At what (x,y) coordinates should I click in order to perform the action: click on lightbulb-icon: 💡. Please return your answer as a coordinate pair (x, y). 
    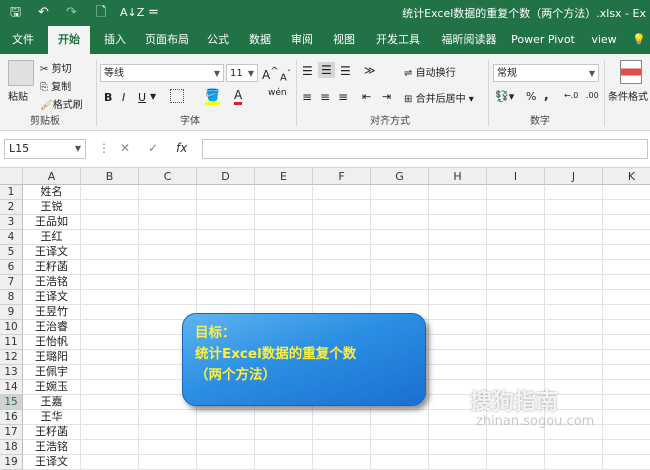
    Looking at the image, I should click on (639, 40).